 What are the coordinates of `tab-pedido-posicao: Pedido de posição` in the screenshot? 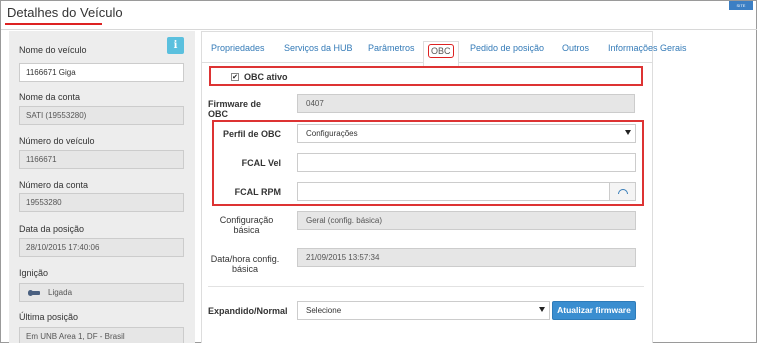 It's located at (507, 48).